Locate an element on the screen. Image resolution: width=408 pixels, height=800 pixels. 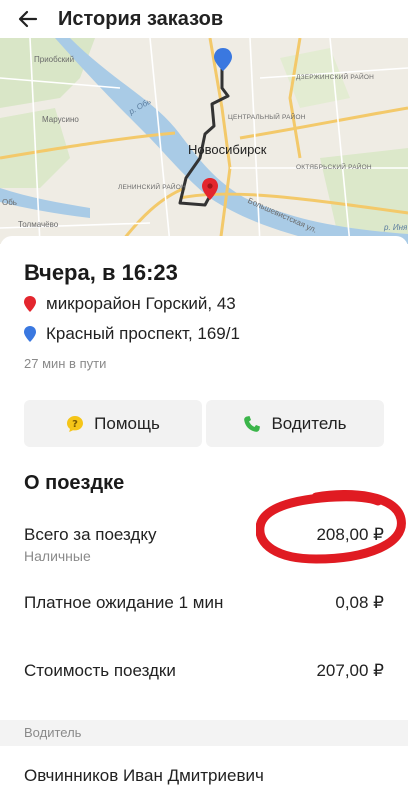
route-from: микрорайон Горский, 43 is located at coordinates (130, 304).